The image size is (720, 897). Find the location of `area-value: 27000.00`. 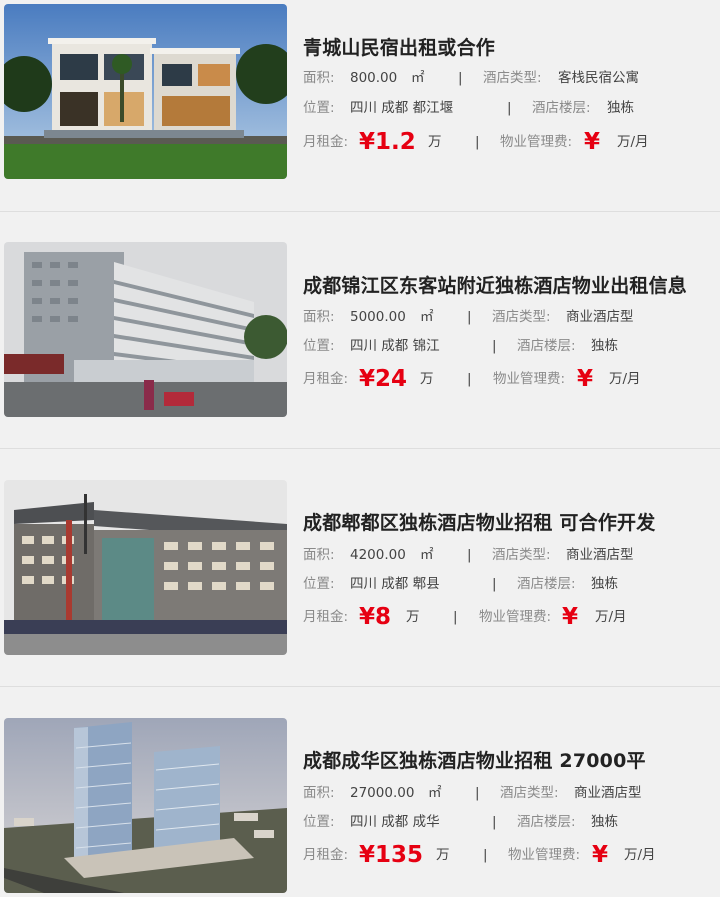

area-value: 27000.00 is located at coordinates (382, 793).